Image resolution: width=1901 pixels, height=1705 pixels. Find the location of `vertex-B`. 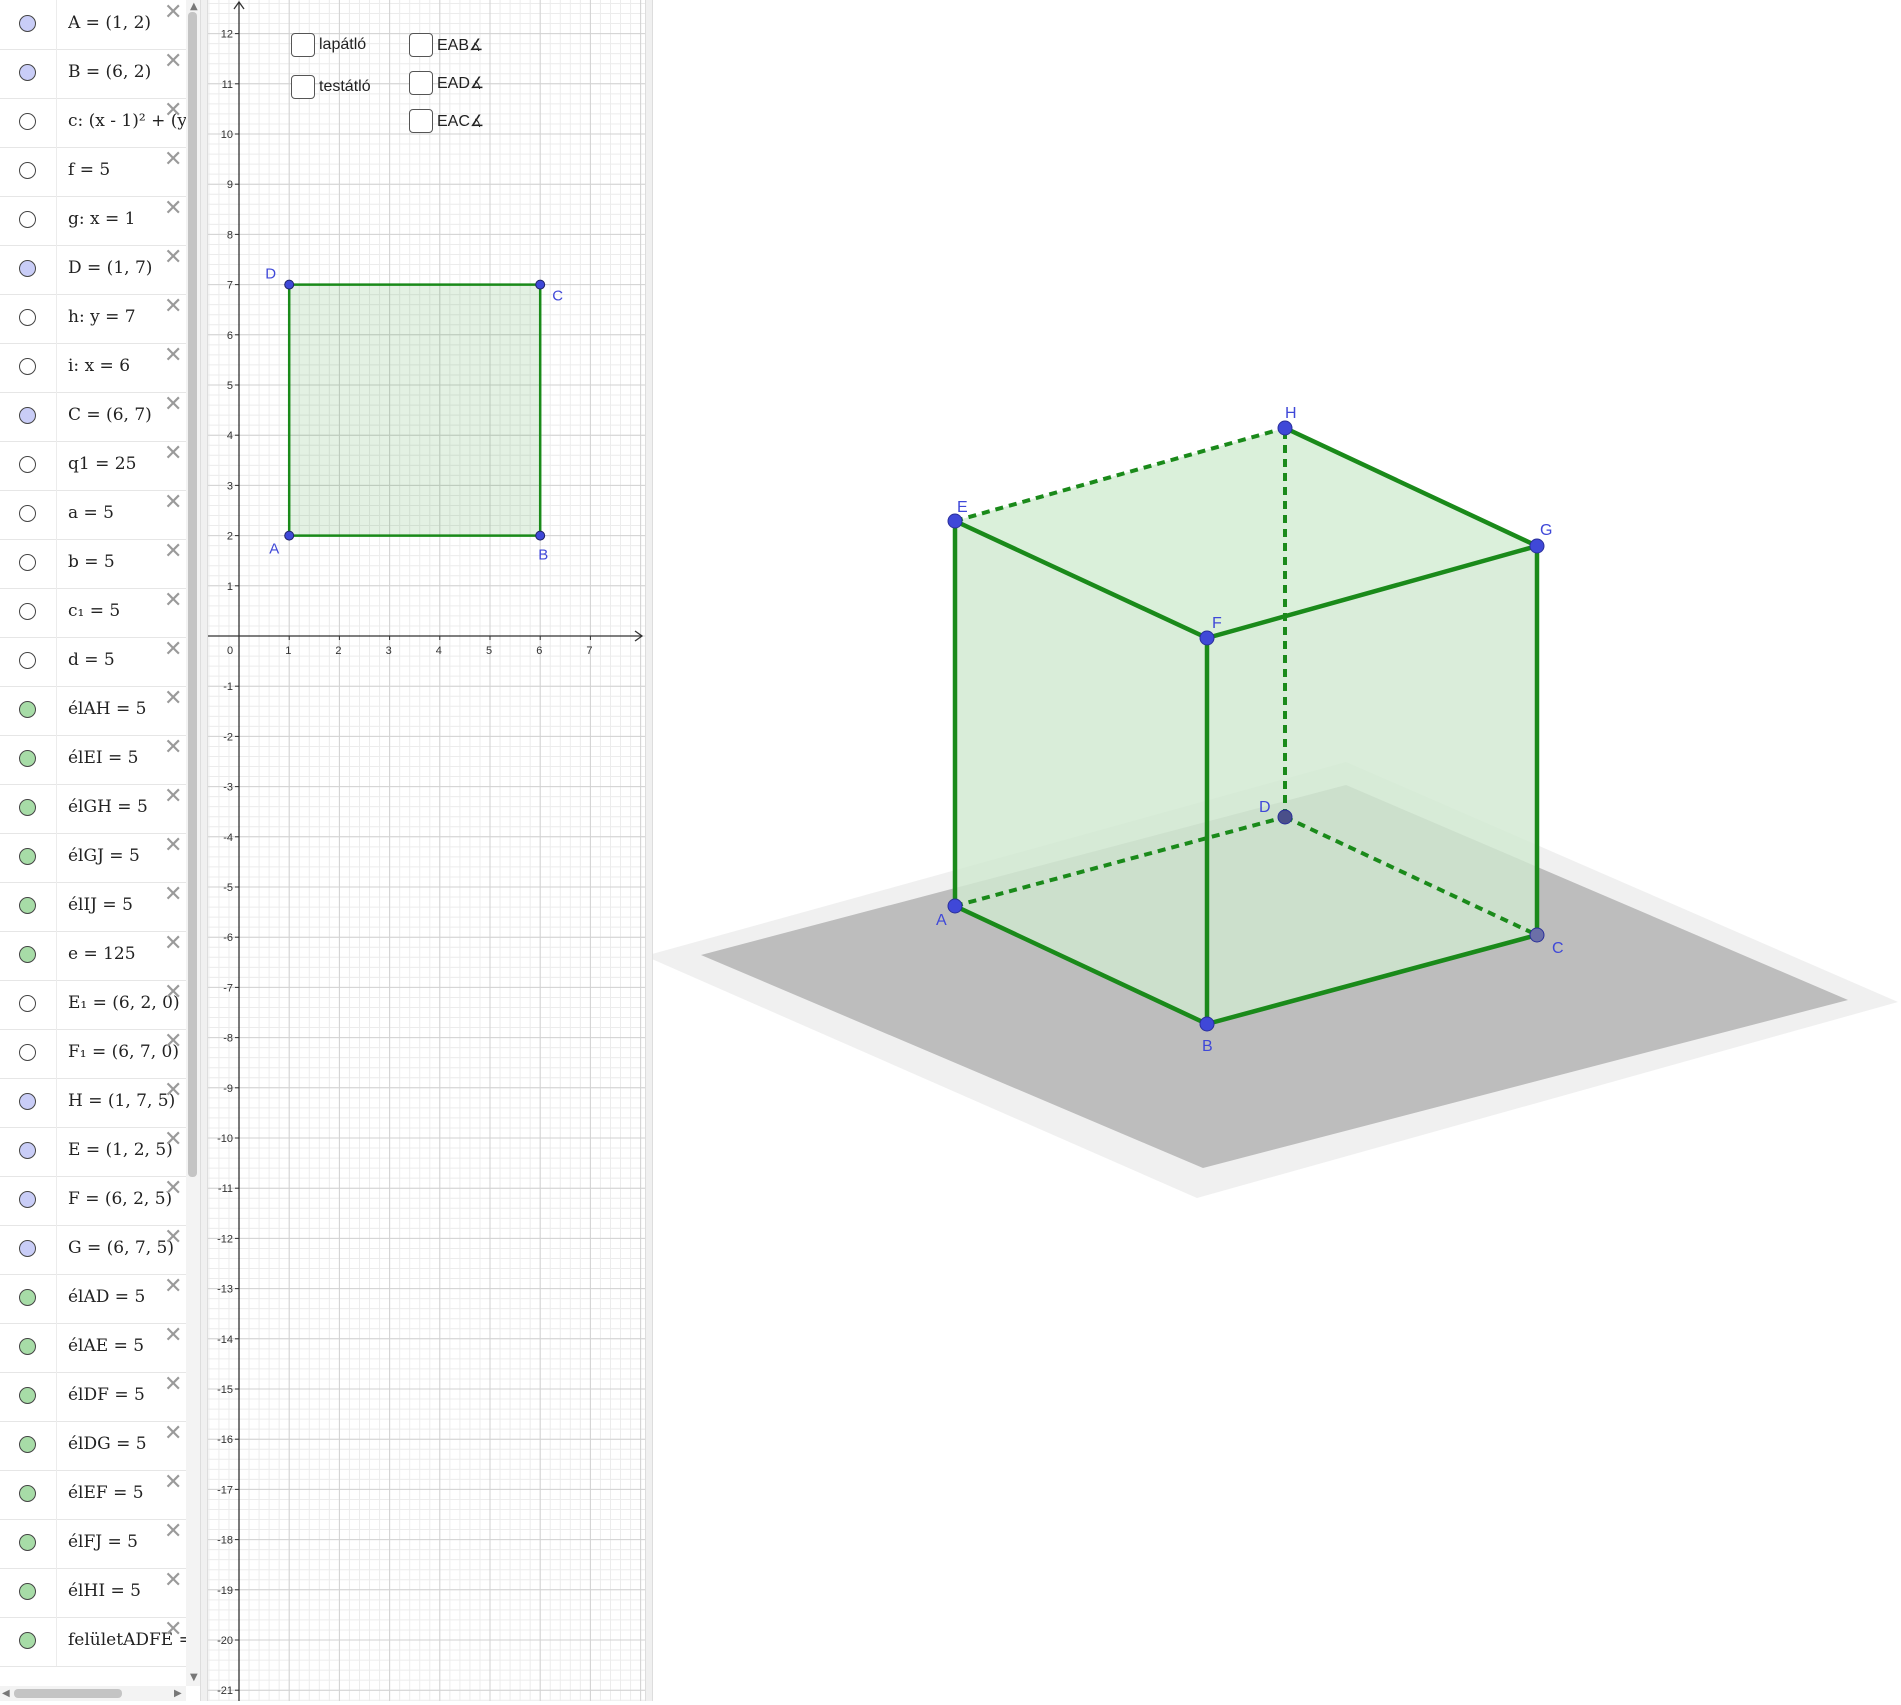

vertex-B is located at coordinates (1207, 1024).